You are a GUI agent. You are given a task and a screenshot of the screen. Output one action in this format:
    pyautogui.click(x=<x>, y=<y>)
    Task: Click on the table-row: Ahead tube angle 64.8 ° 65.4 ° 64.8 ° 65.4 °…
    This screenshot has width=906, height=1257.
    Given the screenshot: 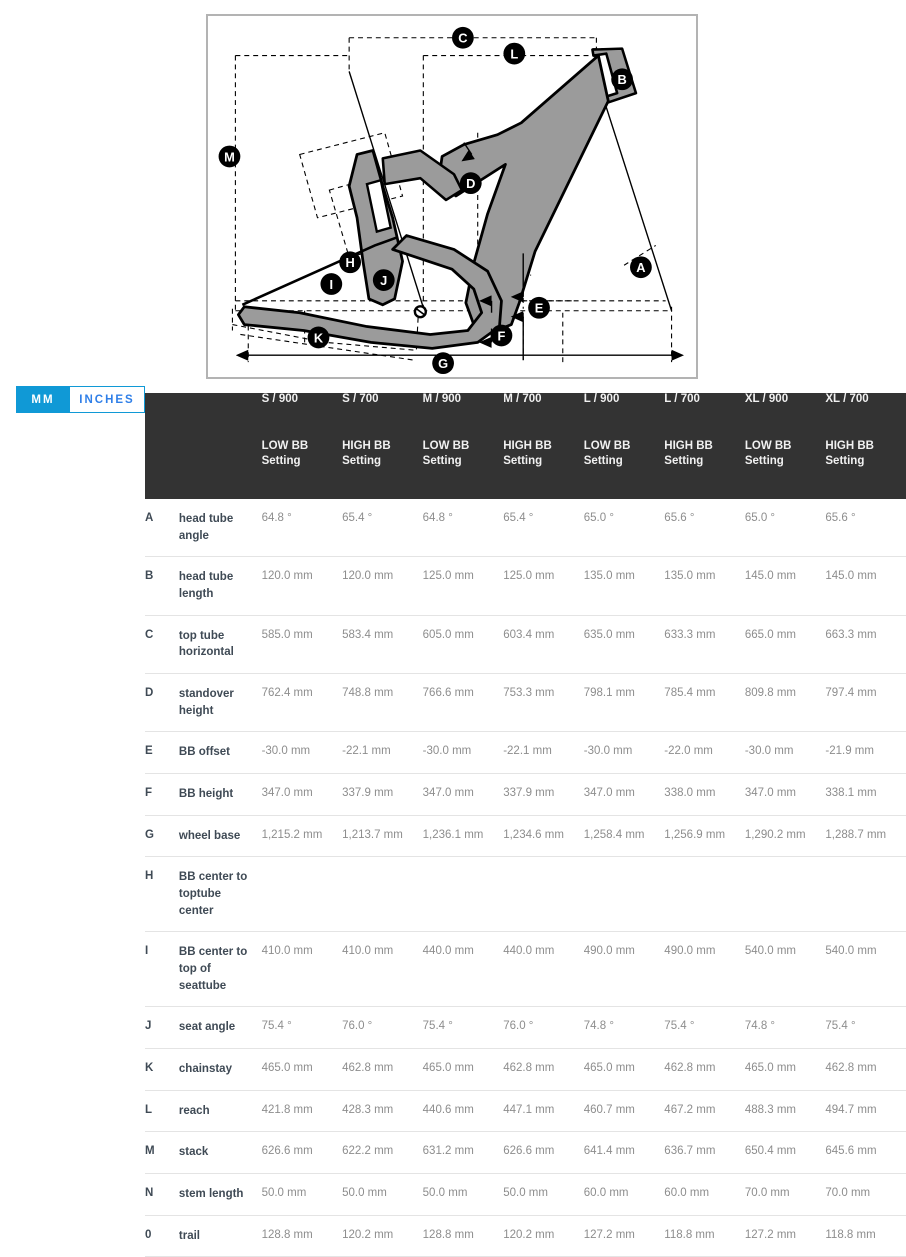 What is the action you would take?
    pyautogui.click(x=525, y=527)
    